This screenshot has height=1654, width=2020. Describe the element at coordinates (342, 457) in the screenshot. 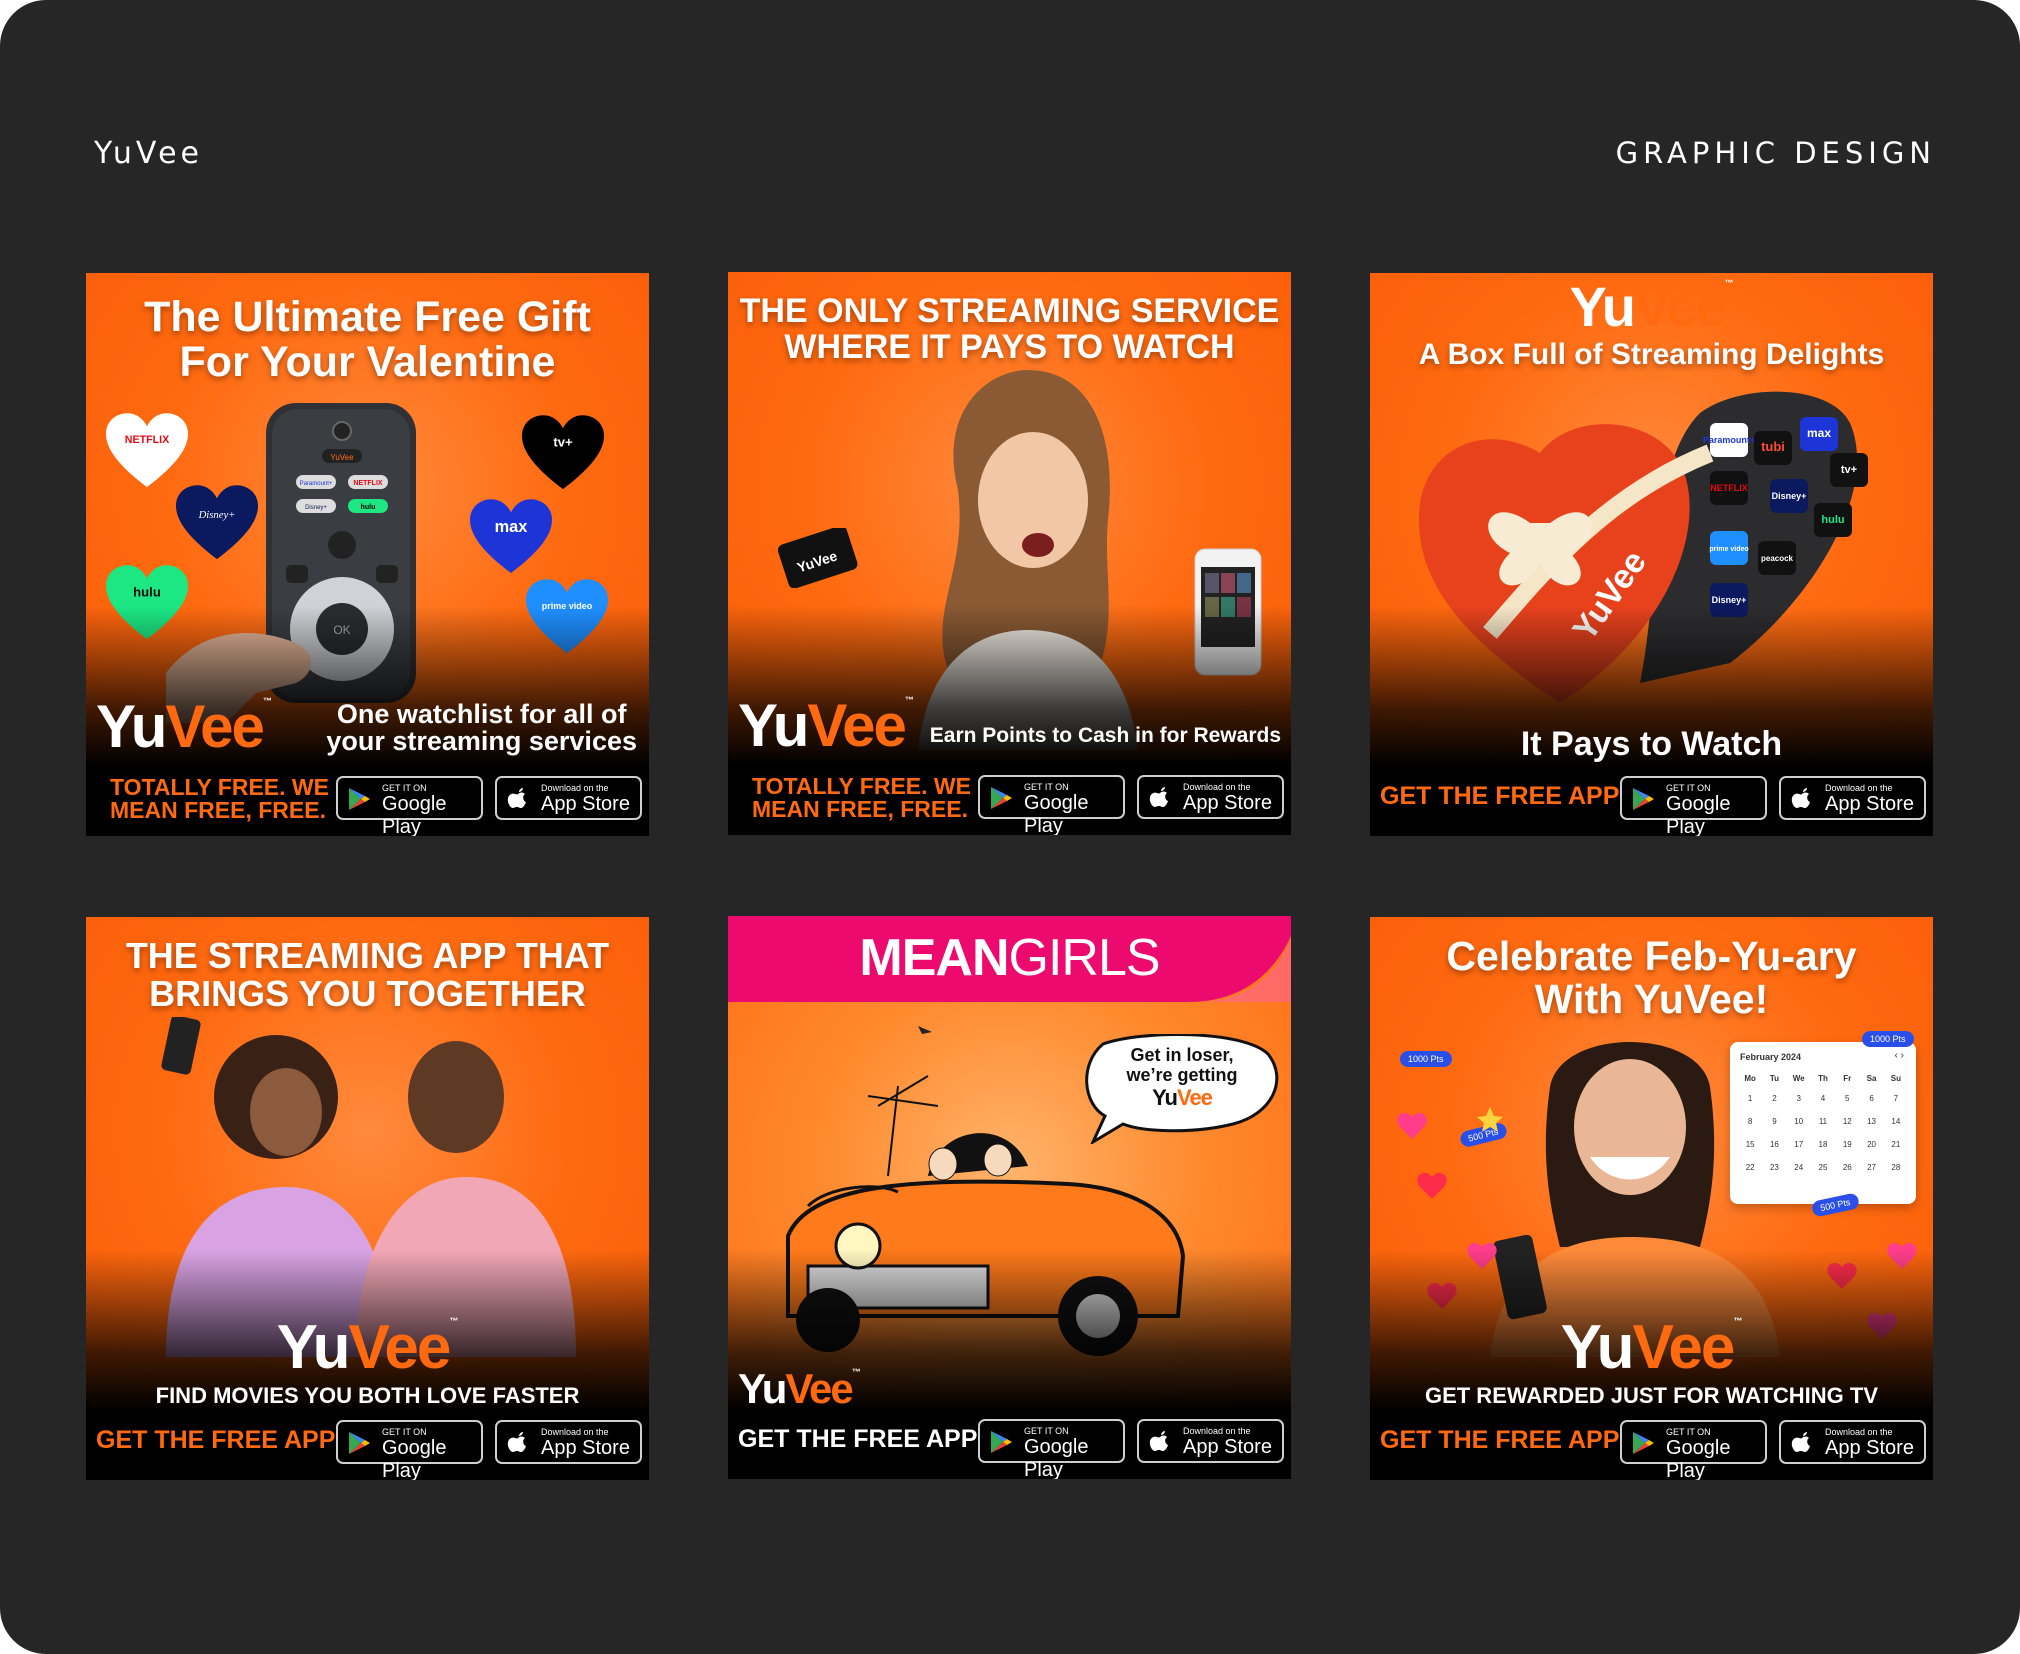

I see `svg-text: YuVee` at that location.